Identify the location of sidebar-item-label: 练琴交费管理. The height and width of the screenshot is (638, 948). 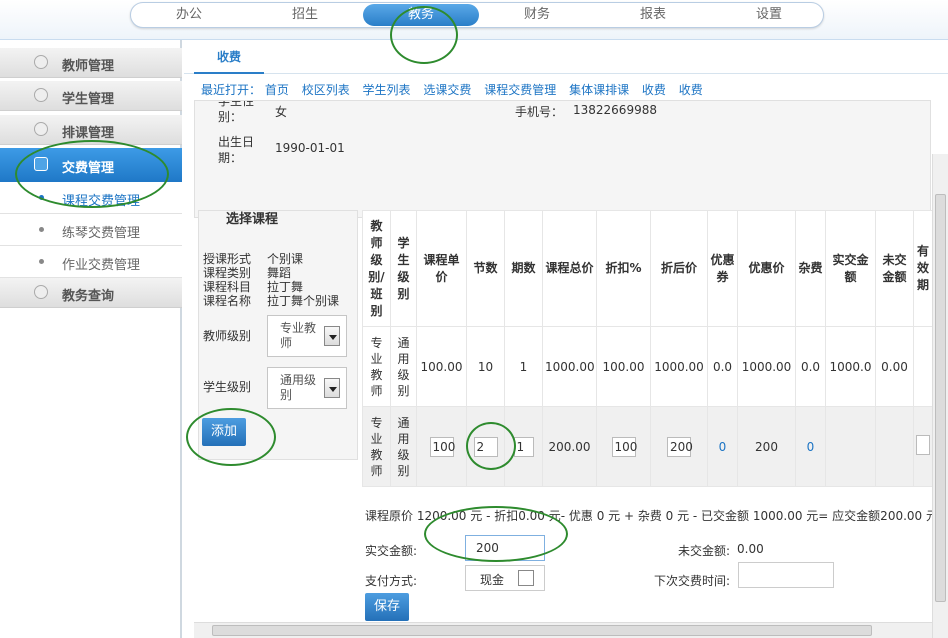
(101, 233).